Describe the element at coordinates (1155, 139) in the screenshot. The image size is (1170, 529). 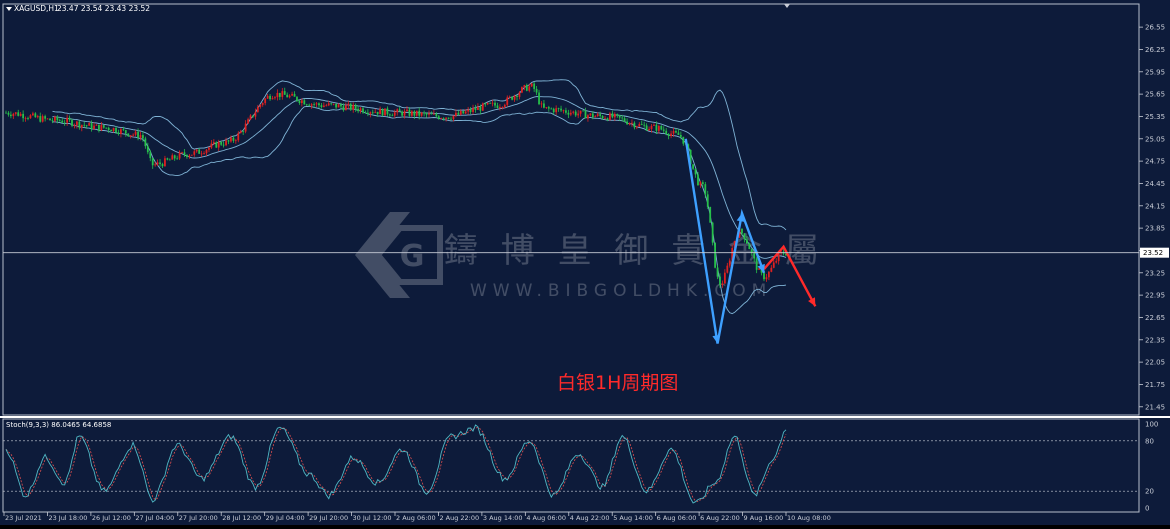
I see `price-tick-label: 25.05` at that location.